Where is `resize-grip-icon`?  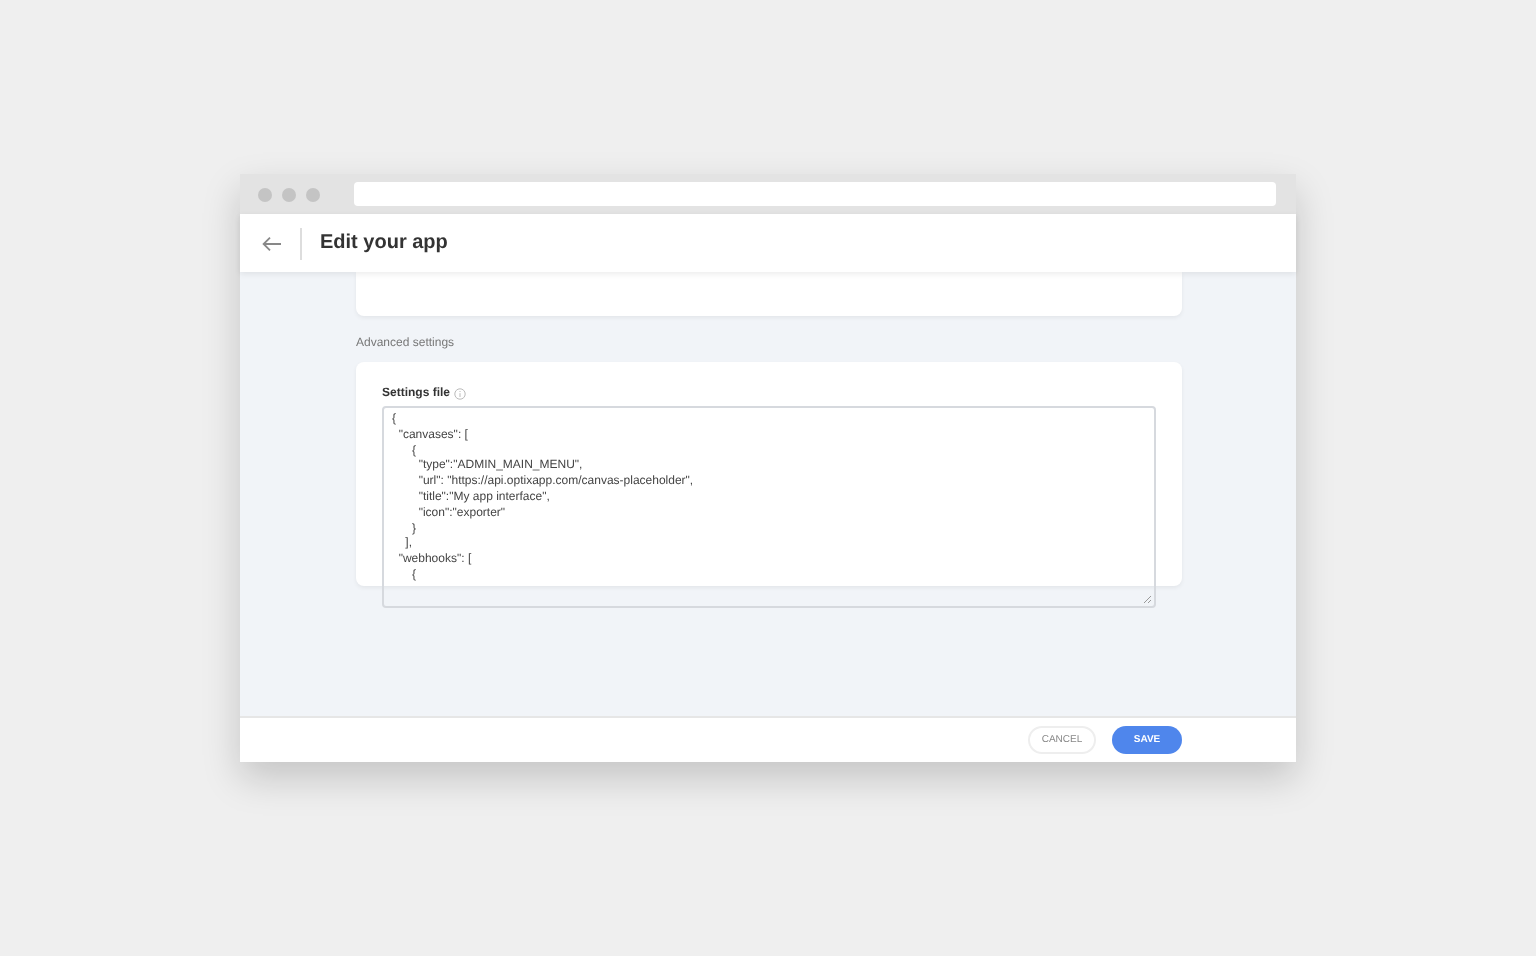
resize-grip-icon is located at coordinates (1147, 599).